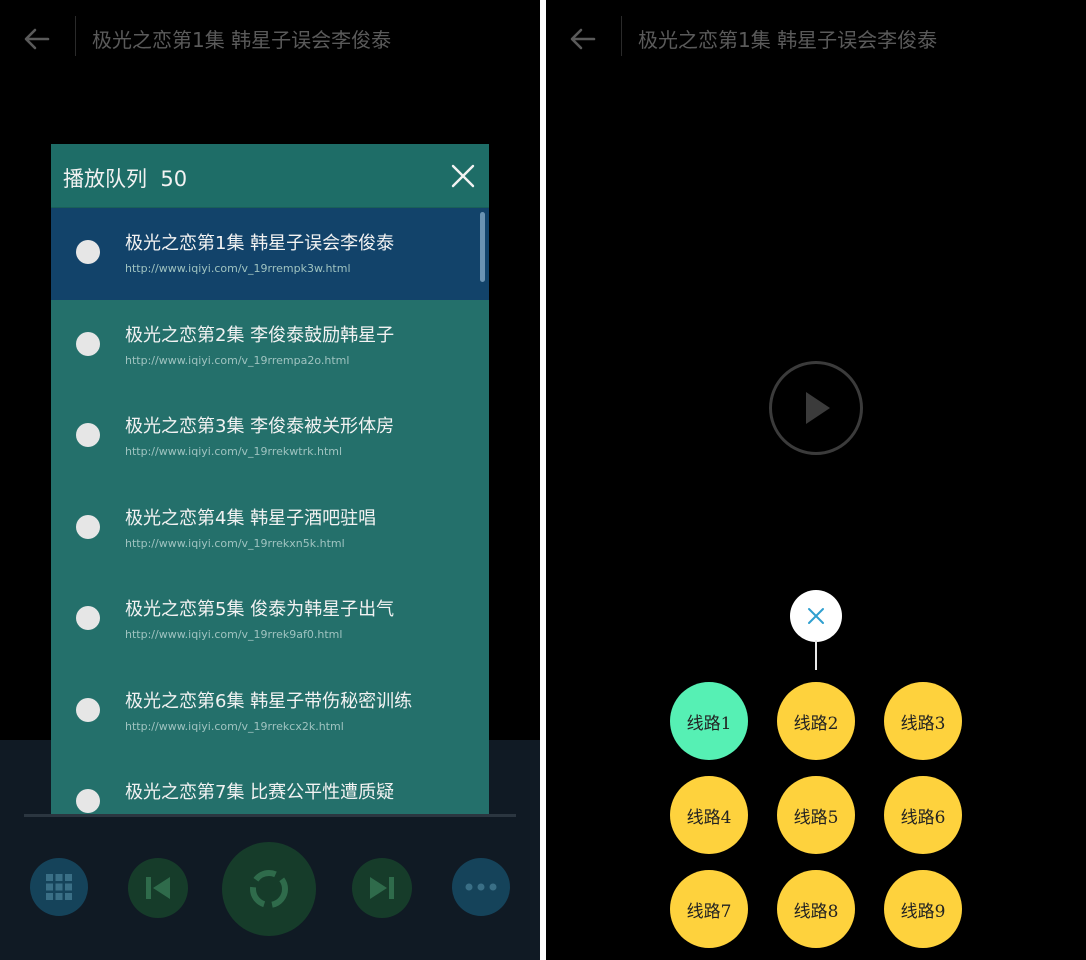 The width and height of the screenshot is (1086, 960). What do you see at coordinates (260, 426) in the screenshot?
I see `queue-item-title: 极光之恋第3集 李俊泰被关形体房` at bounding box center [260, 426].